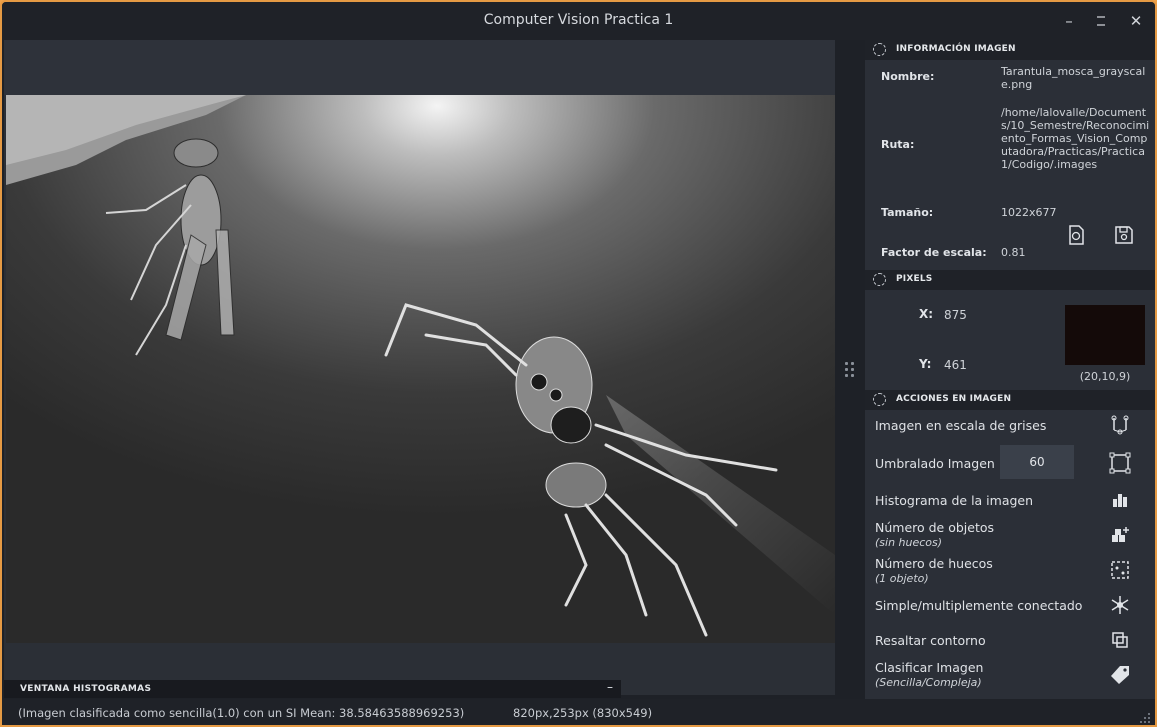 The width and height of the screenshot is (1157, 727). I want to click on holes-count-icon, so click(1120, 570).